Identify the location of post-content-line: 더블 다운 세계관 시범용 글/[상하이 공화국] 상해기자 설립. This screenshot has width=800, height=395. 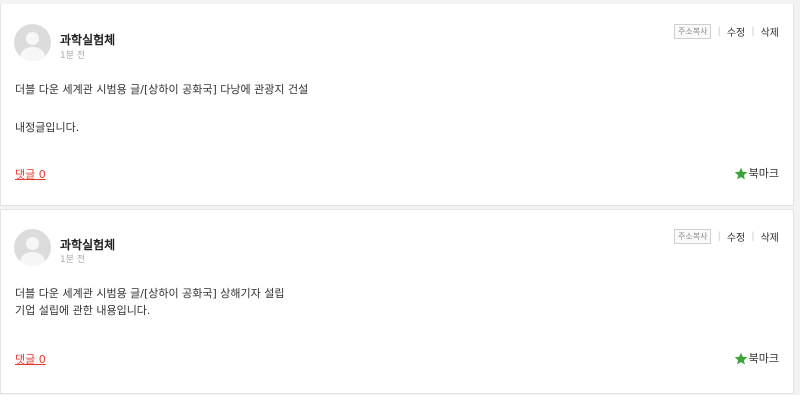
(150, 293).